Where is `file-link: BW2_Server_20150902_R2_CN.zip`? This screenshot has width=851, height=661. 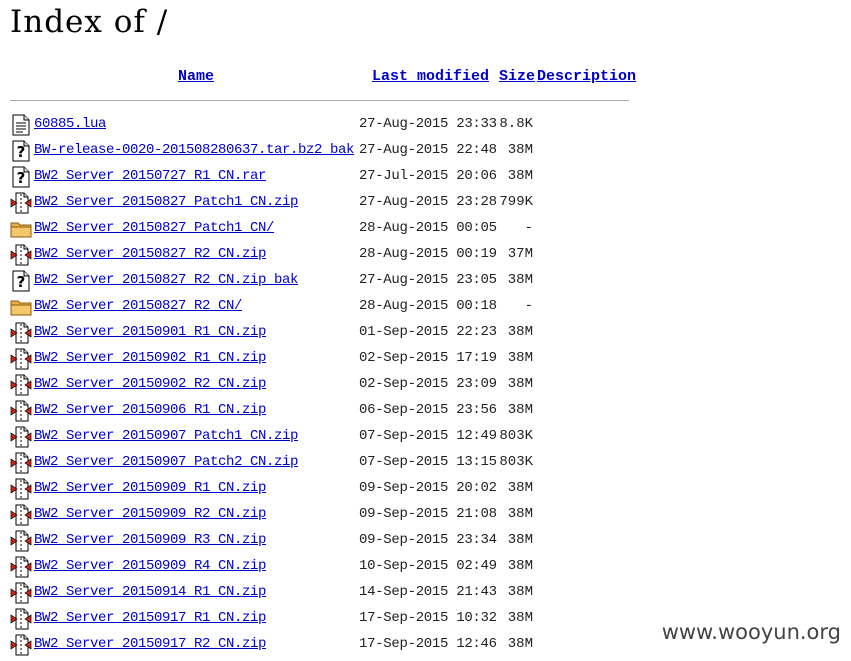 file-link: BW2_Server_20150902_R2_CN.zip is located at coordinates (150, 384).